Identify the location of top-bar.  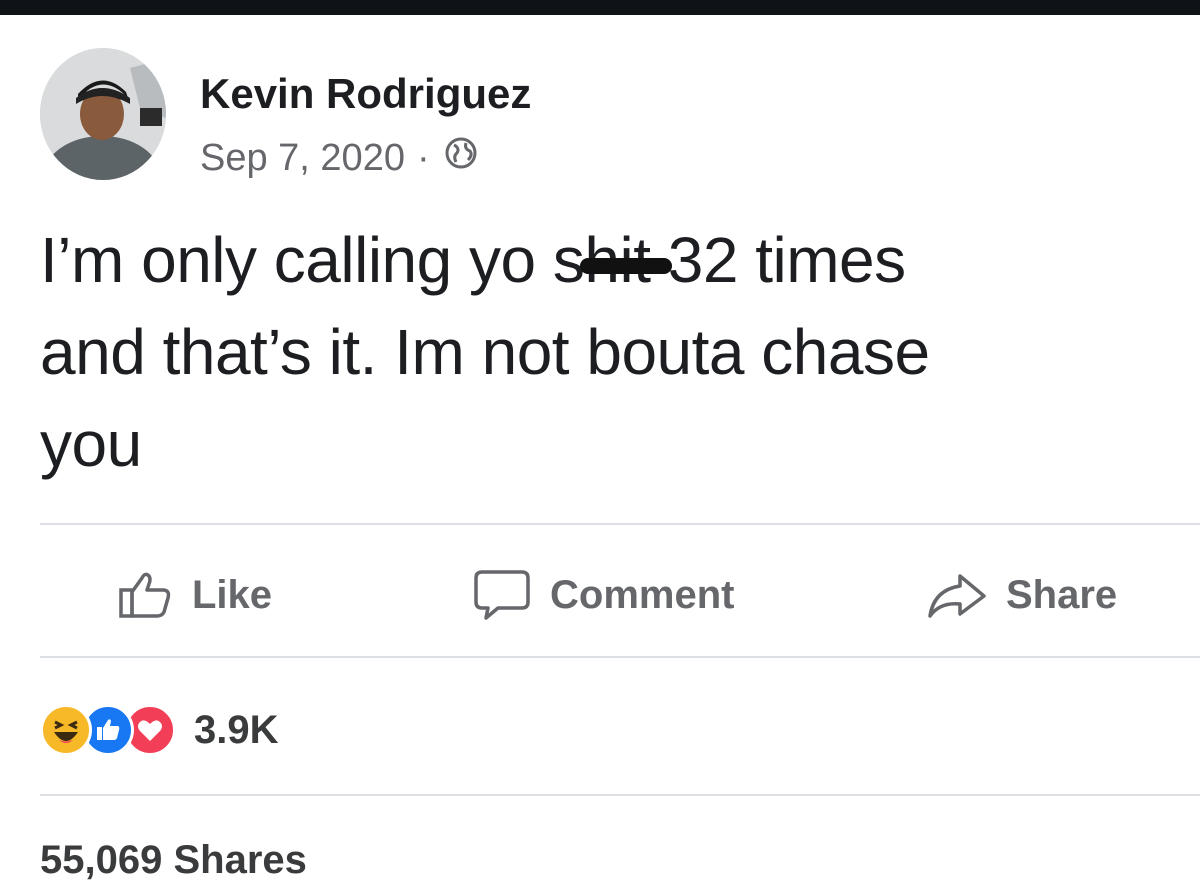
(600, 7).